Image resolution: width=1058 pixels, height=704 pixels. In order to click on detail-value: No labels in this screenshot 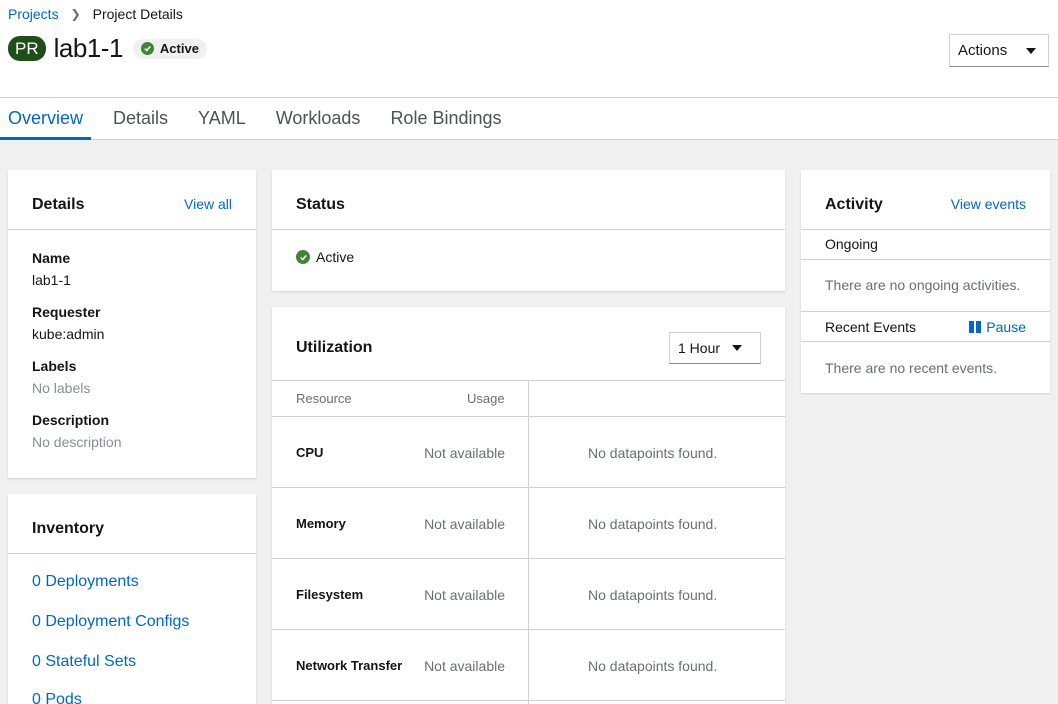, I will do `click(61, 388)`.